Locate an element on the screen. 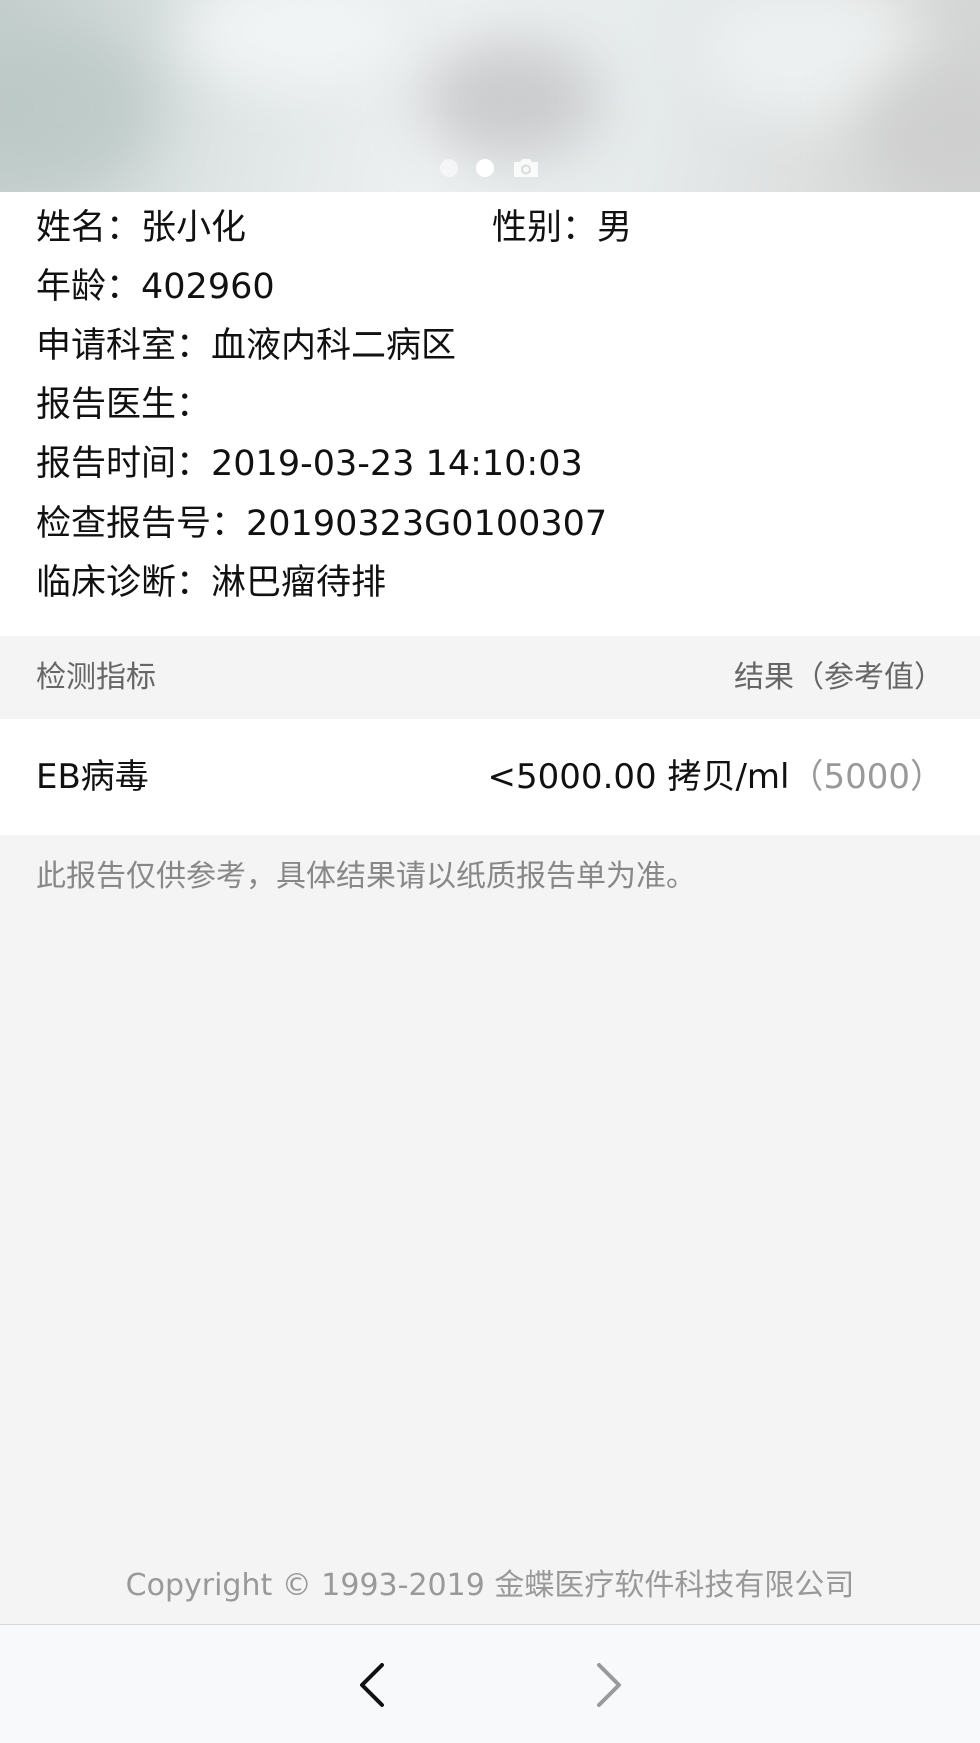  banner-carousel is located at coordinates (490, 96).